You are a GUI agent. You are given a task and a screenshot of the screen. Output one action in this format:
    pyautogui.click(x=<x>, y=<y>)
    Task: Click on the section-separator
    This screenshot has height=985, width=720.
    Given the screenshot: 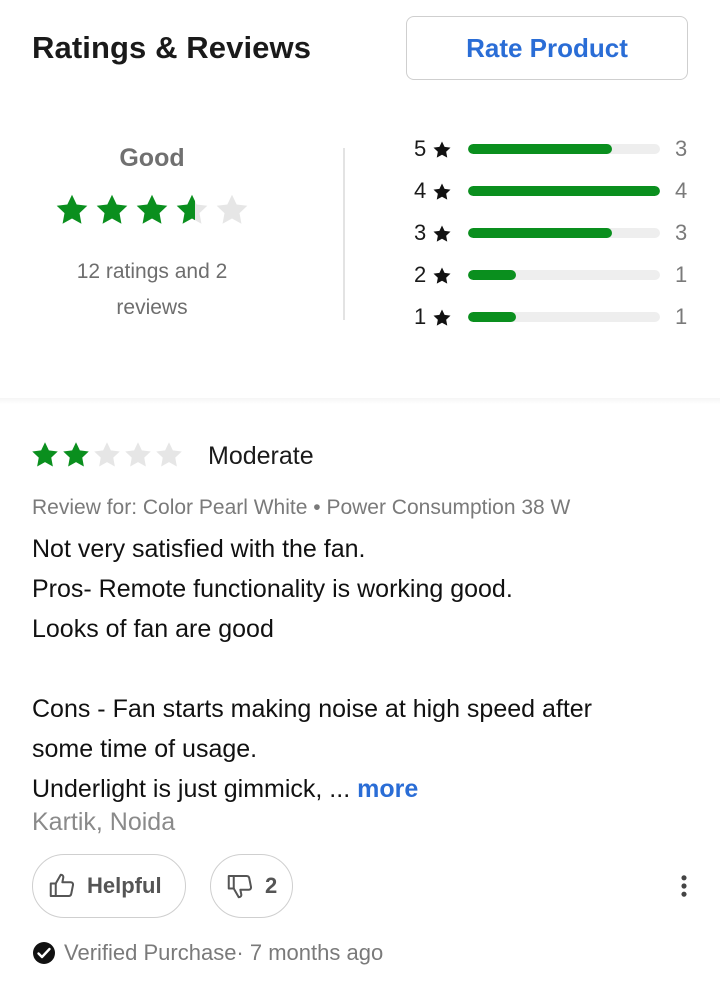 What is the action you would take?
    pyautogui.click(x=360, y=401)
    